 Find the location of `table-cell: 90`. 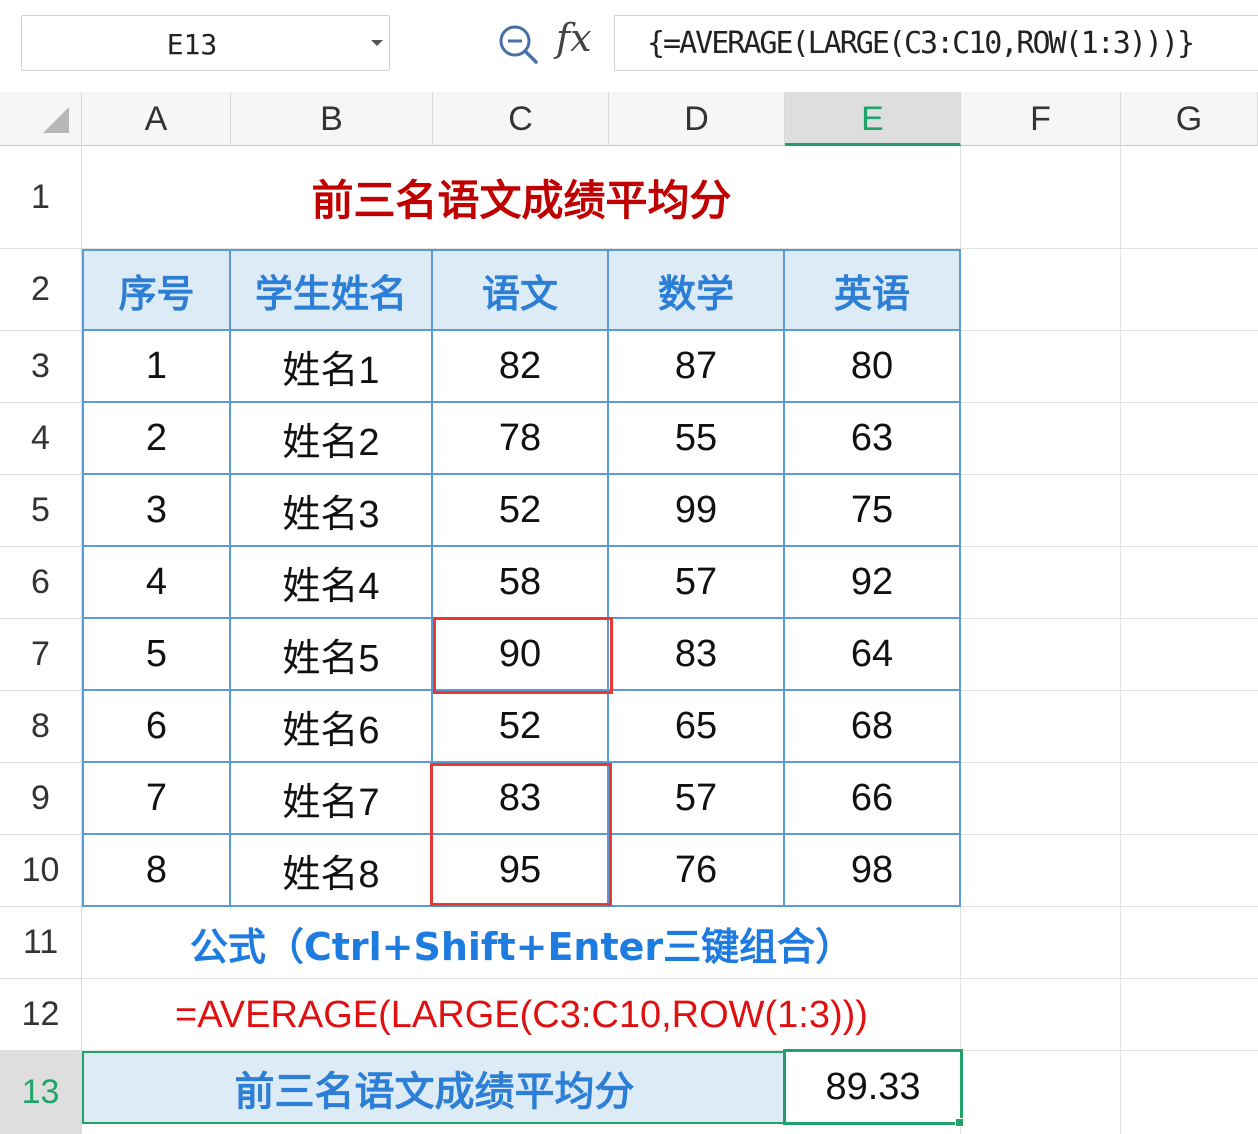

table-cell: 90 is located at coordinates (521, 655).